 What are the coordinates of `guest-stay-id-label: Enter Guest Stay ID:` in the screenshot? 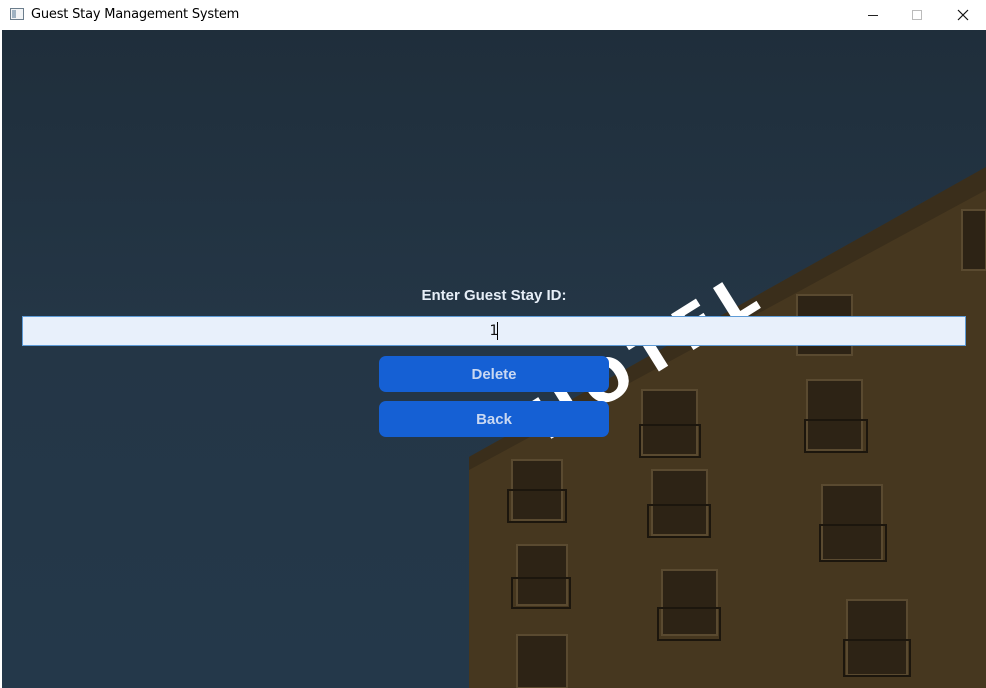 It's located at (494, 295).